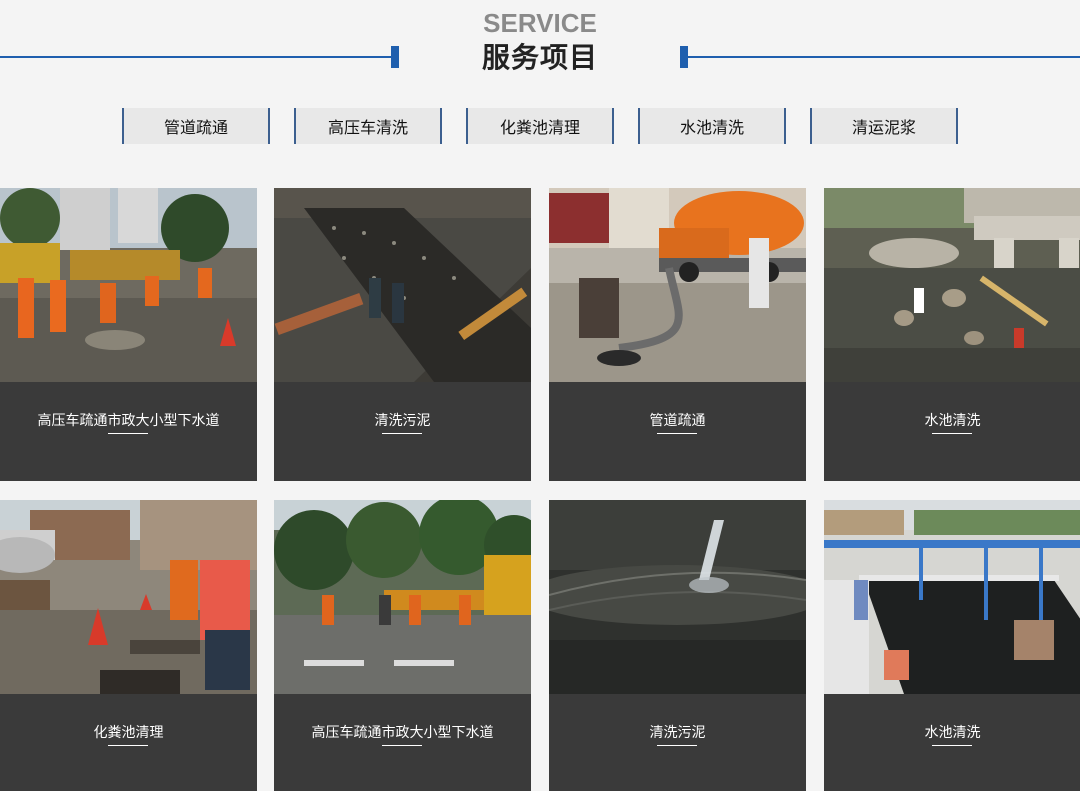 Image resolution: width=1080 pixels, height=791 pixels. I want to click on tab-pool-cleaning: 水池清洗, so click(712, 126).